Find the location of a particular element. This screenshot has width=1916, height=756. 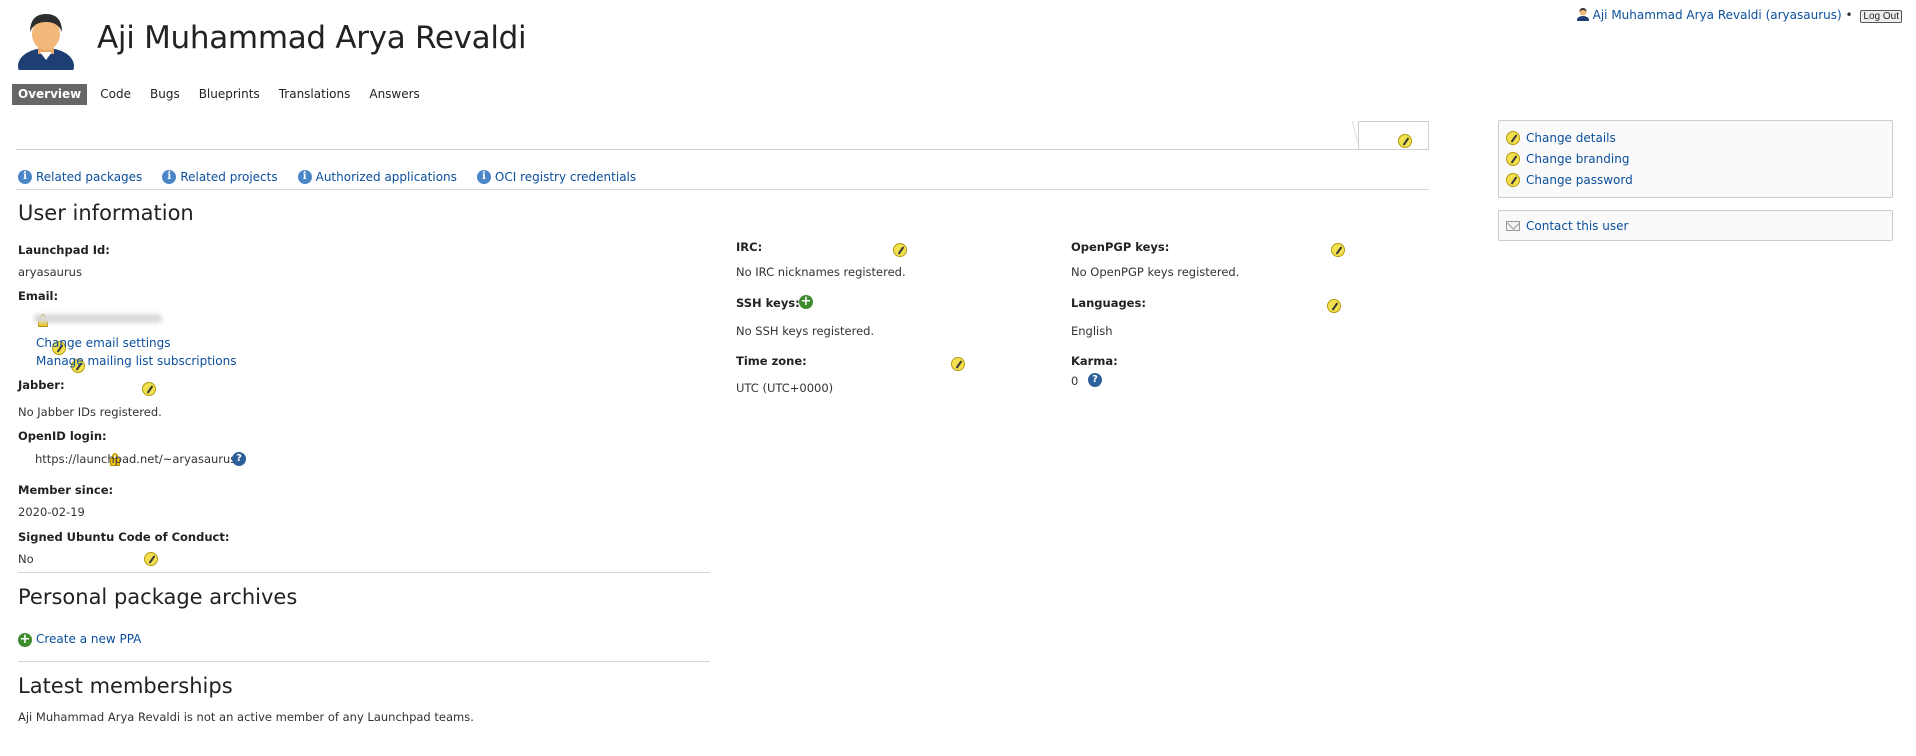

related-packages-label: Related packages is located at coordinates (89, 177).